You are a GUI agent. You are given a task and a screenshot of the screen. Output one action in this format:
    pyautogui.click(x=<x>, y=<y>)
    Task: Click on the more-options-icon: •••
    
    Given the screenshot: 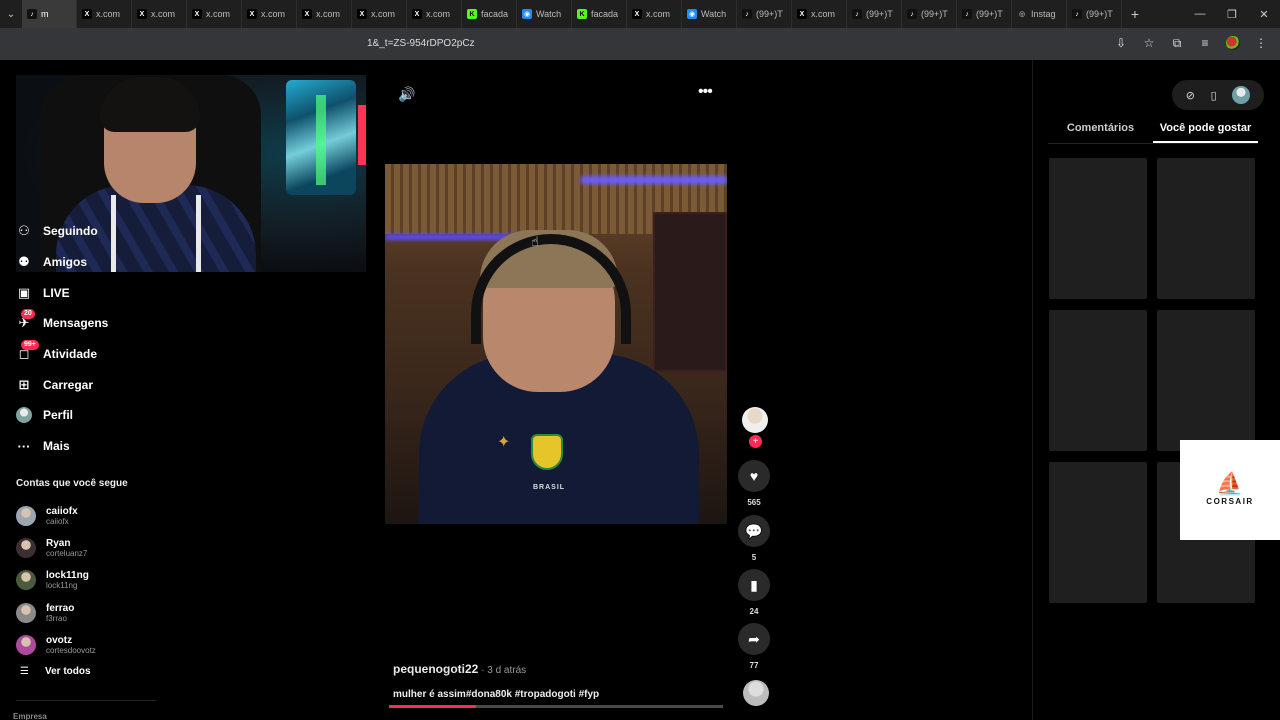 What is the action you would take?
    pyautogui.click(x=705, y=92)
    